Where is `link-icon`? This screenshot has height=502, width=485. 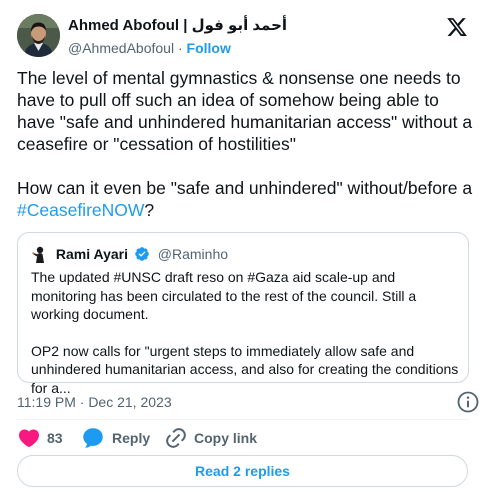 link-icon is located at coordinates (176, 438).